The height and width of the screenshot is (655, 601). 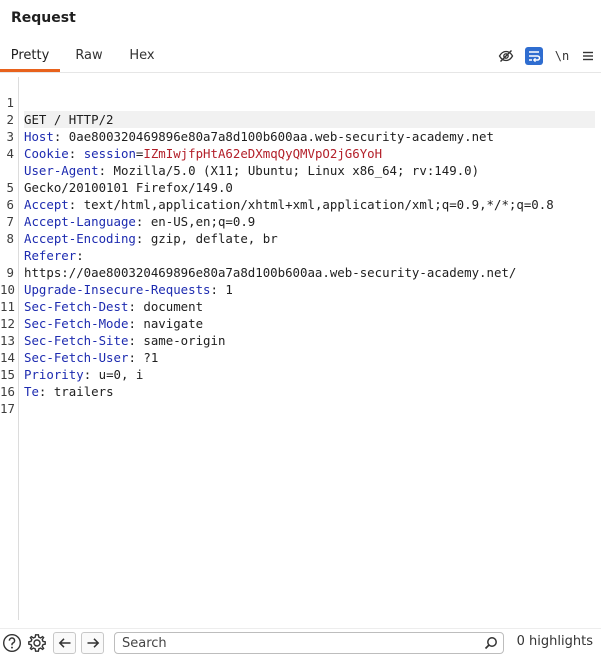 I want to click on previous-match-button, so click(x=64, y=643).